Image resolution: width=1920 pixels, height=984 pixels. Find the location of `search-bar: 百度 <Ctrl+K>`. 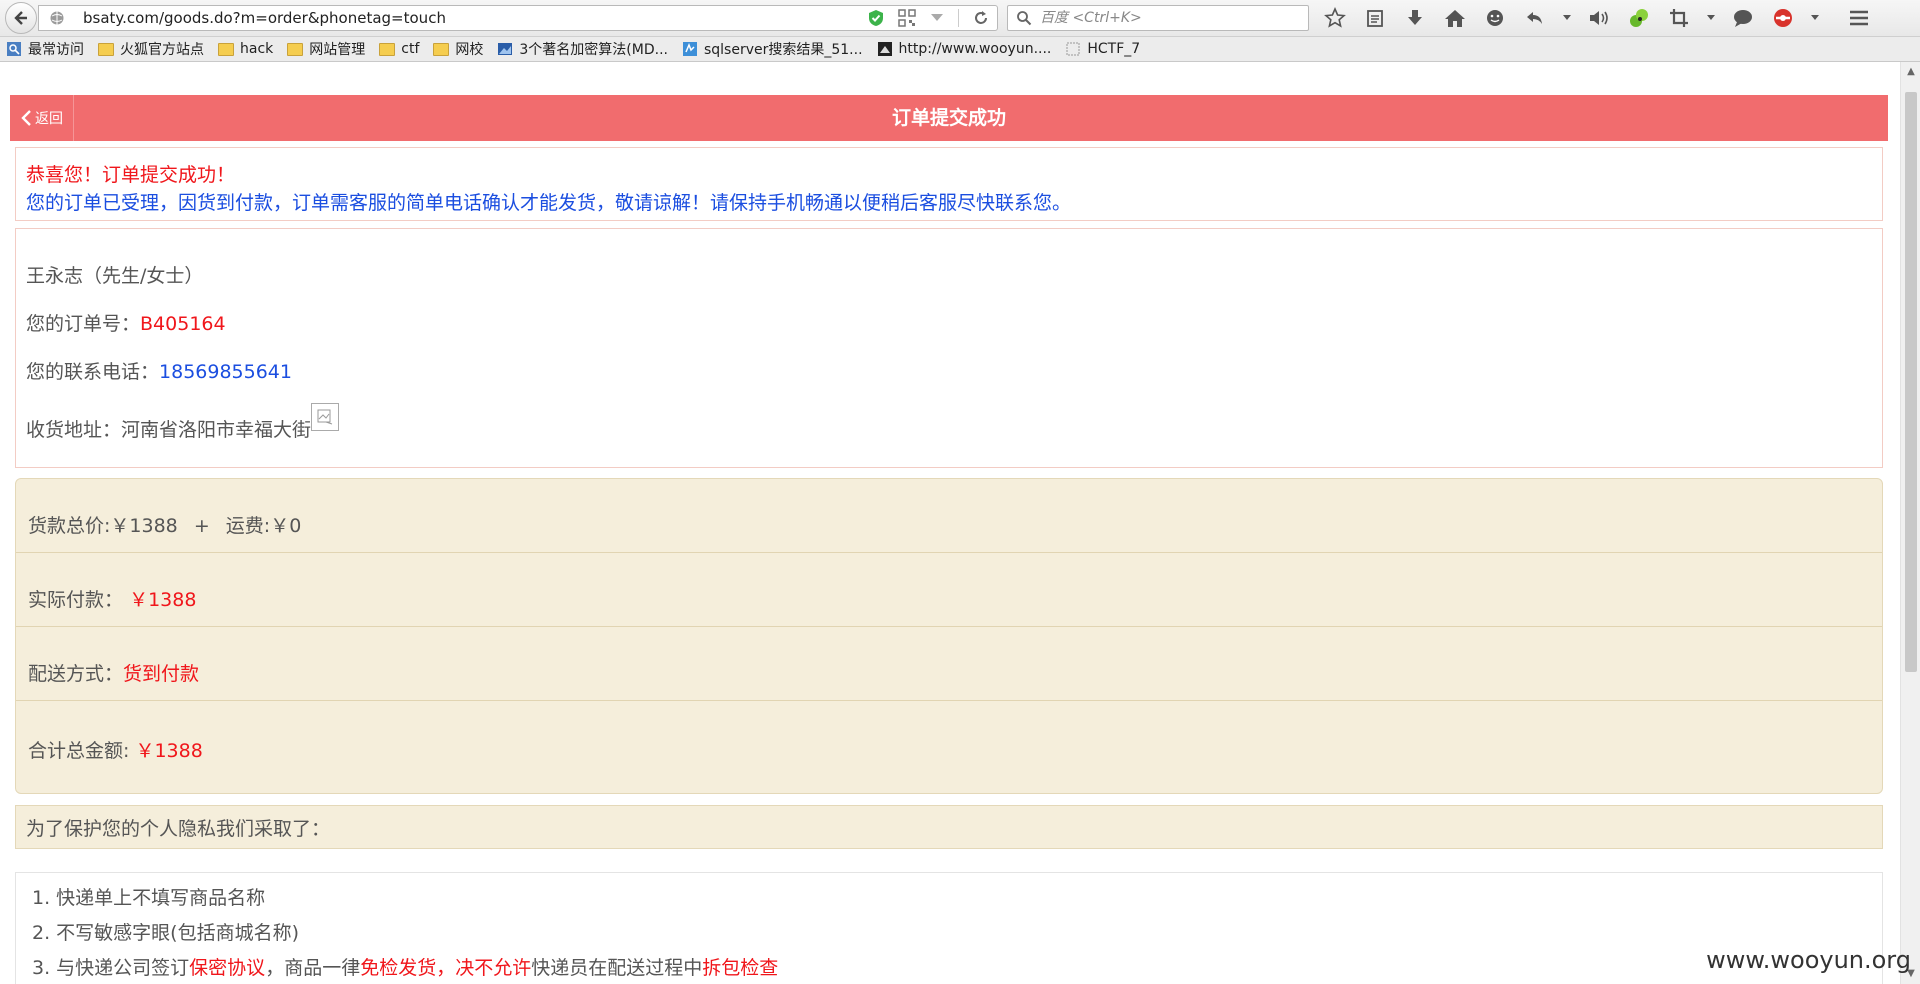

search-bar: 百度 <Ctrl+K> is located at coordinates (1158, 18).